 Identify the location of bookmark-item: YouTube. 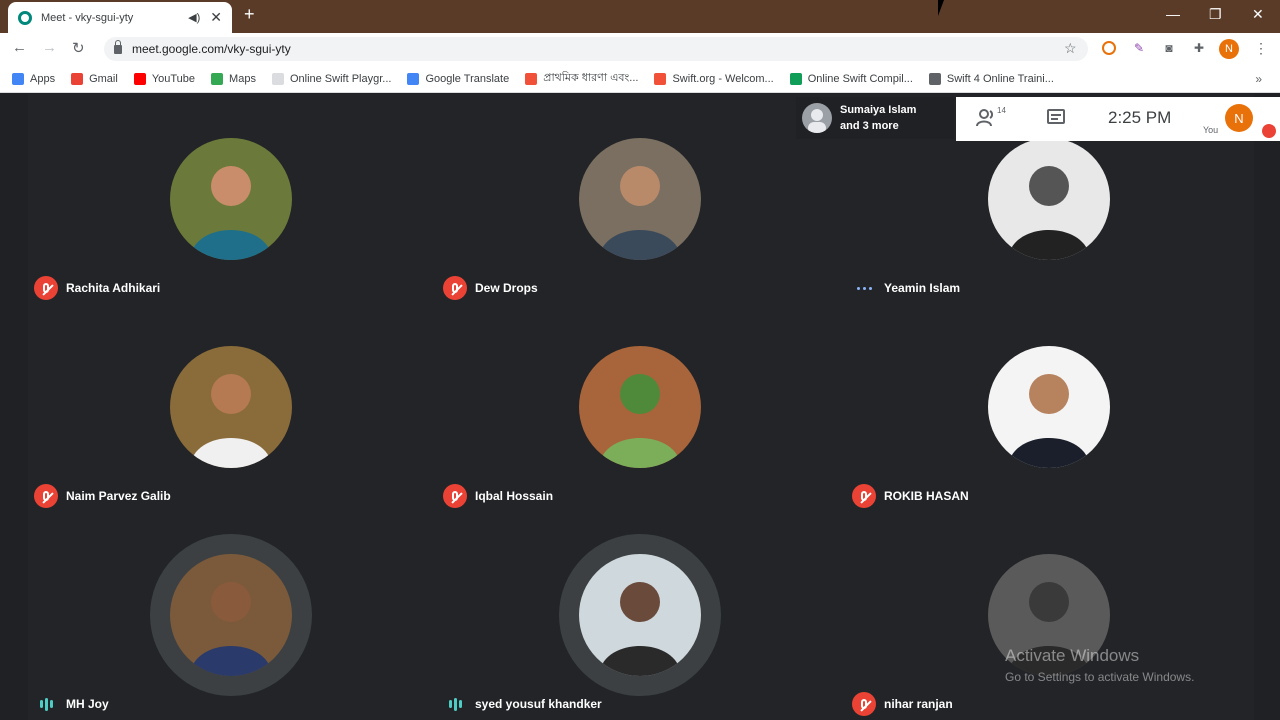
(164, 78).